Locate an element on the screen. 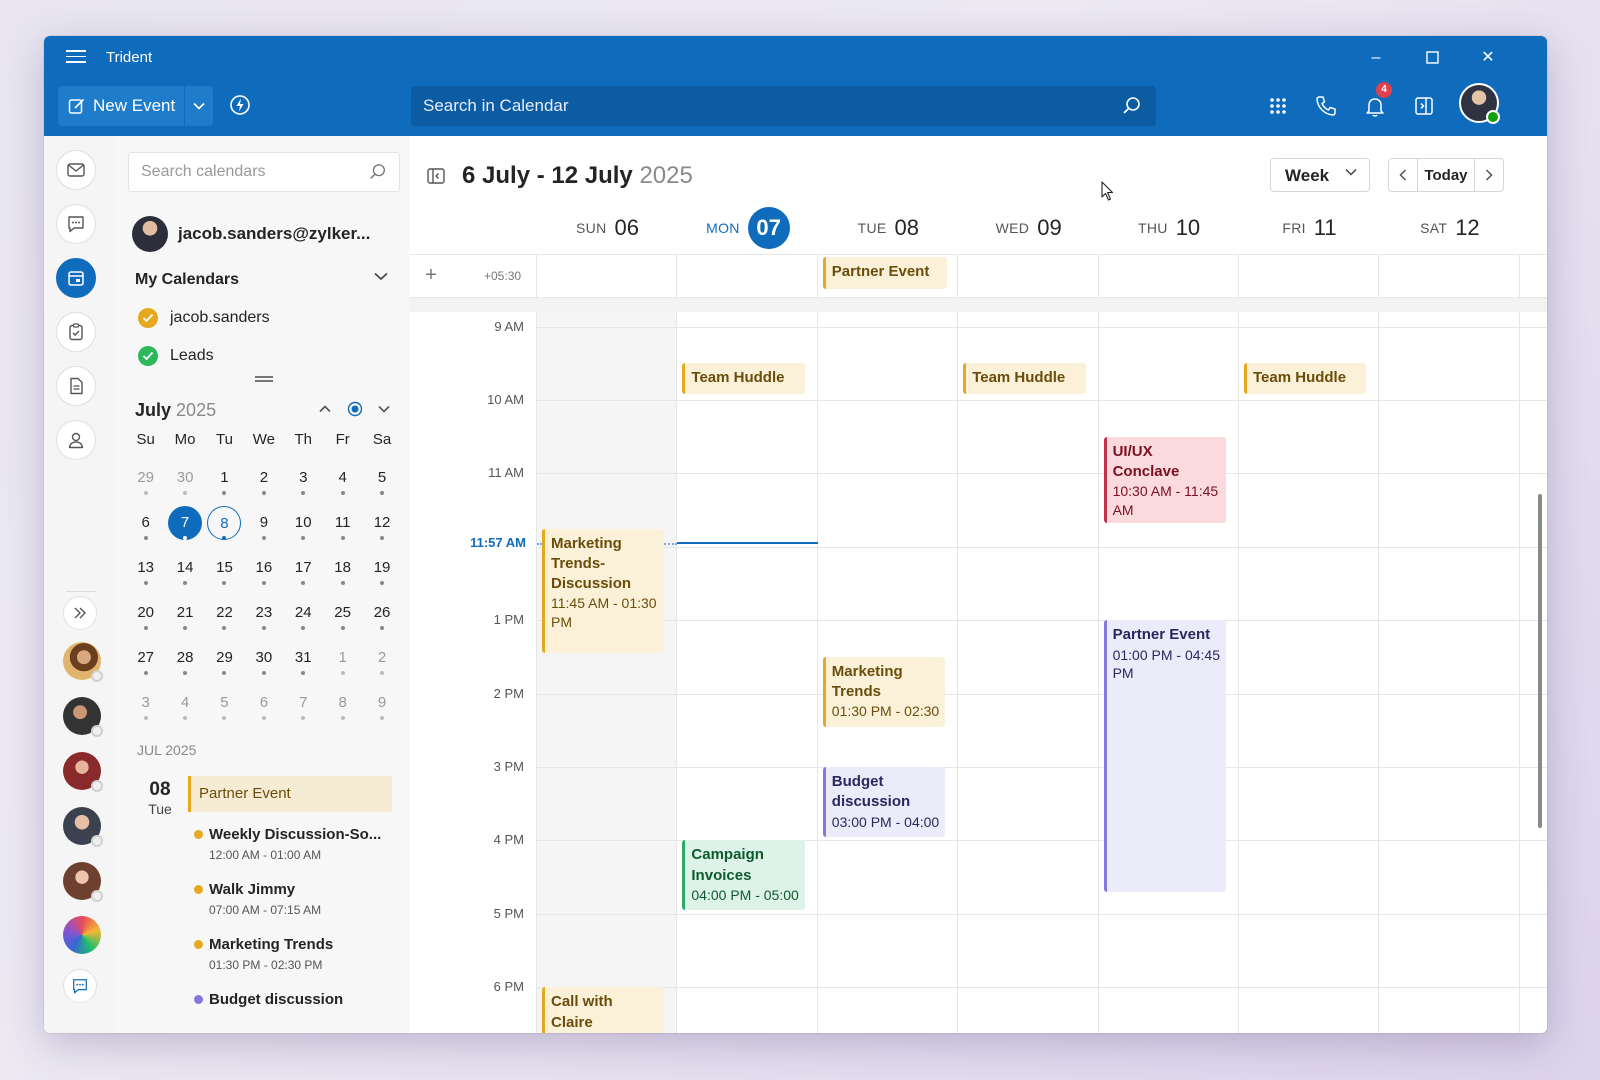  calendar-search-field: Search calendars is located at coordinates (264, 172).